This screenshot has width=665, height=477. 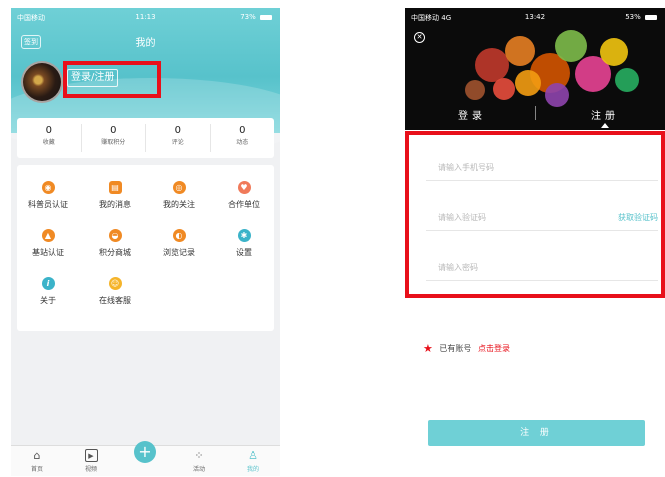 I want to click on menu-item-label: 关于, so click(x=48, y=300).